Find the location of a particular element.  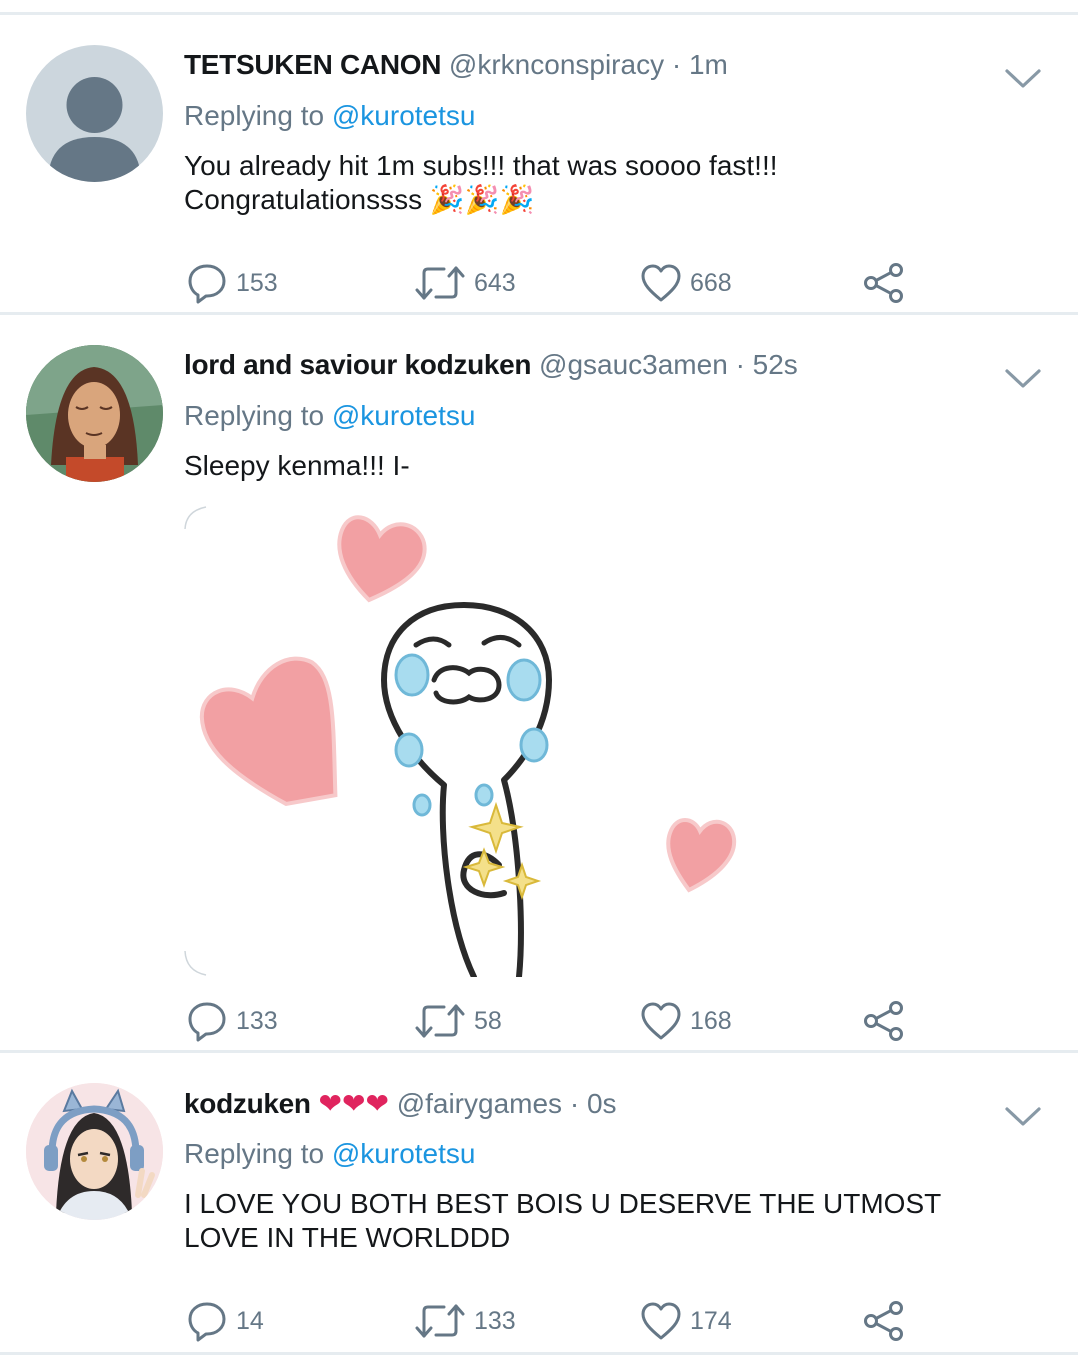

reply-button: 153 is located at coordinates (232, 283).